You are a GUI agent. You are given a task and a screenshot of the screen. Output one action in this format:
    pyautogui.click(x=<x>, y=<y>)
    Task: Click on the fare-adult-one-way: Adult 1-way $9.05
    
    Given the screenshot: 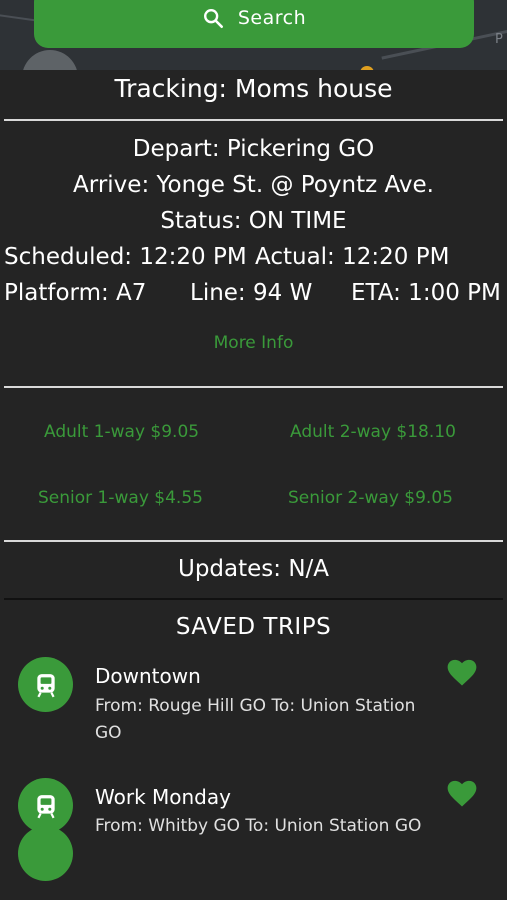 What is the action you would take?
    pyautogui.click(x=121, y=432)
    